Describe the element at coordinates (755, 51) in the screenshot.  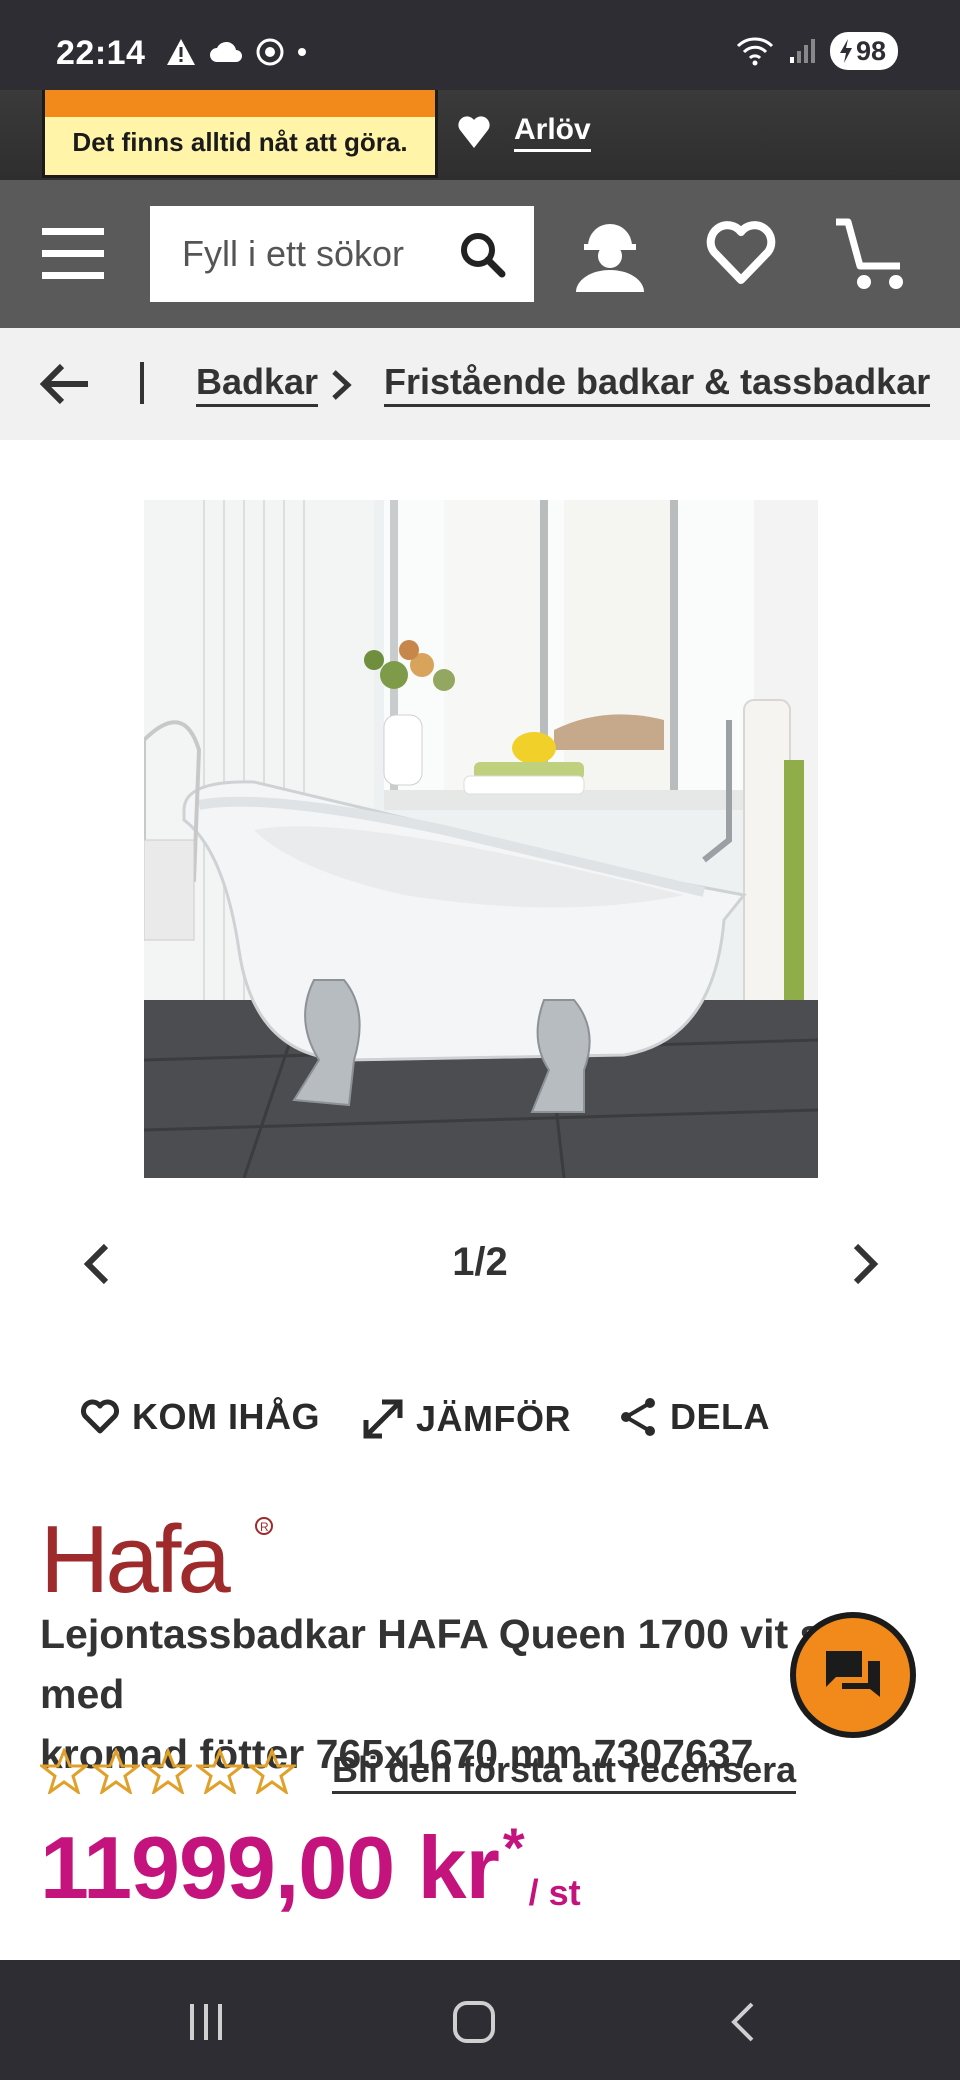
I see `wifi-icon` at that location.